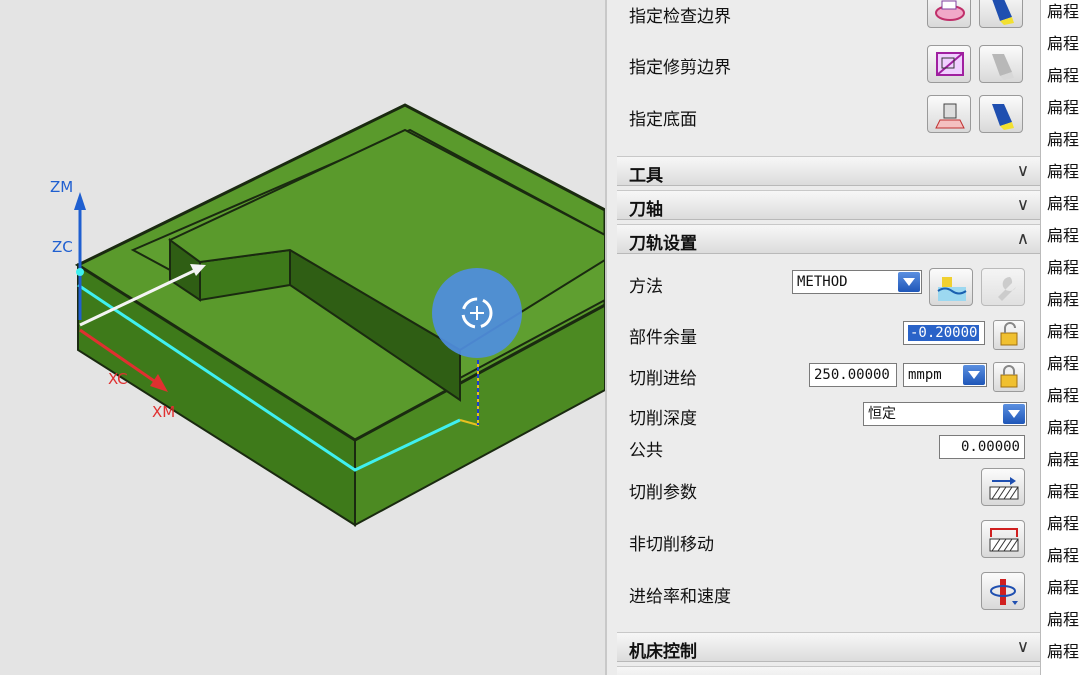 Image resolution: width=1080 pixels, height=675 pixels. What do you see at coordinates (823, 117) in the screenshot?
I see `floor-row: 指定底面` at bounding box center [823, 117].